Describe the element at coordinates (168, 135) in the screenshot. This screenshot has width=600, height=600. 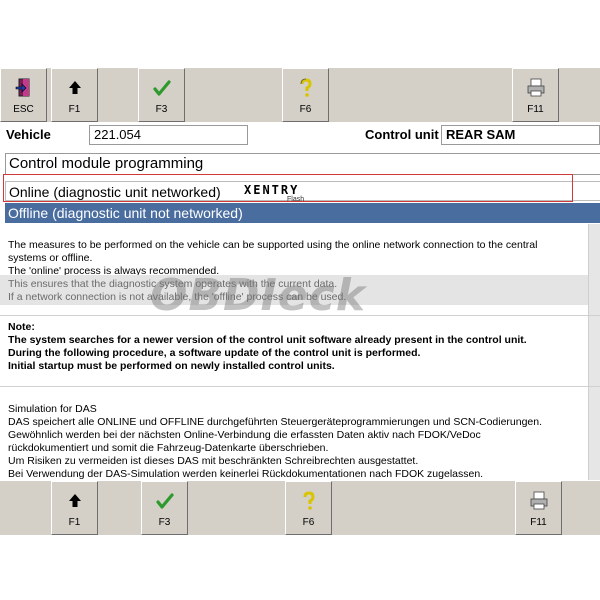
I see `vehicle-field: 221.054` at that location.